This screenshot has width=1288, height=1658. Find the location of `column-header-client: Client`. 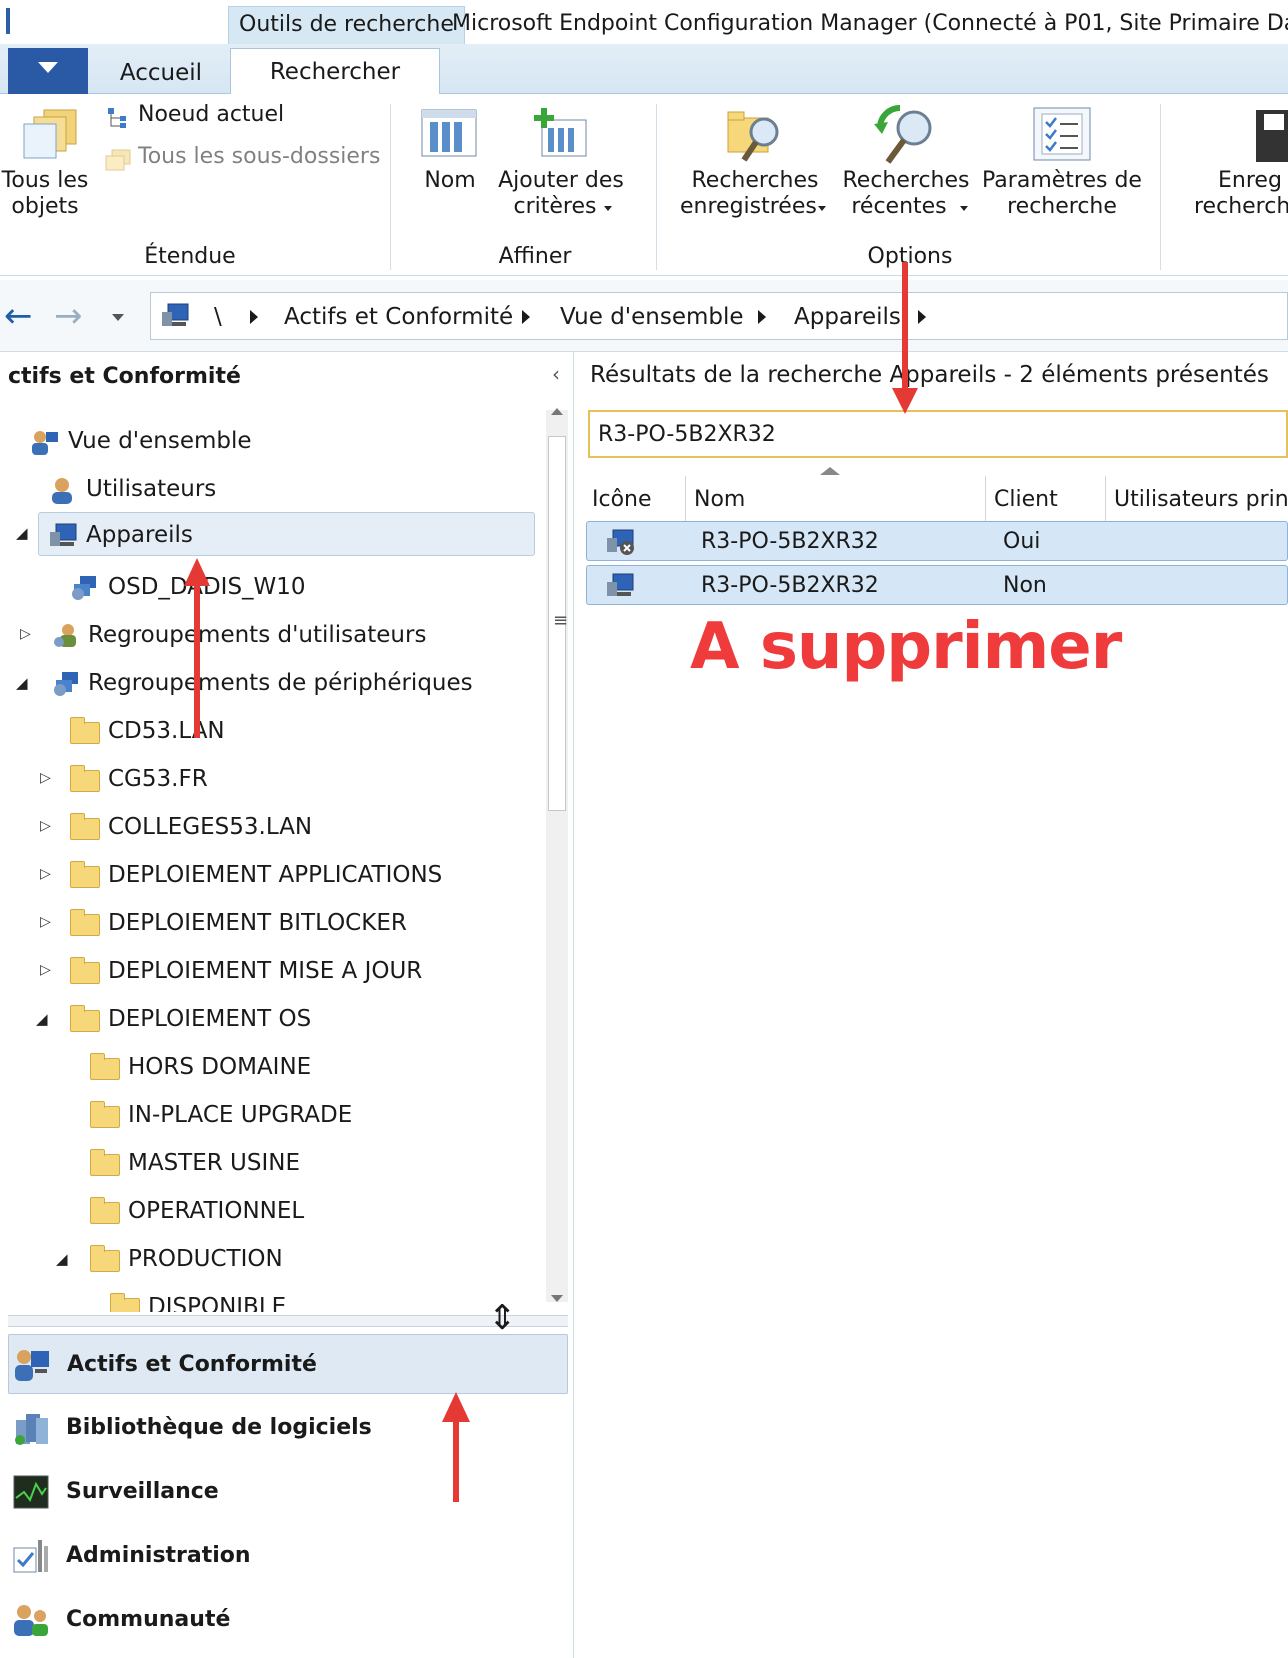

column-header-client: Client is located at coordinates (1048, 500).